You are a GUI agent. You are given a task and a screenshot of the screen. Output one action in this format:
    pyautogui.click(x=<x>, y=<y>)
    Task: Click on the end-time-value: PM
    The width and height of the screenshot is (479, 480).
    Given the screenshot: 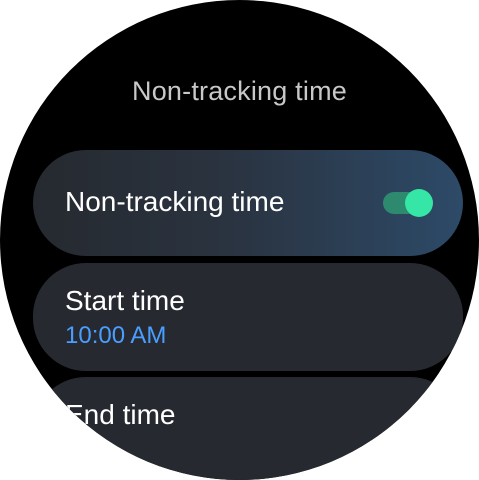 What is the action you would take?
    pyautogui.click(x=83, y=449)
    